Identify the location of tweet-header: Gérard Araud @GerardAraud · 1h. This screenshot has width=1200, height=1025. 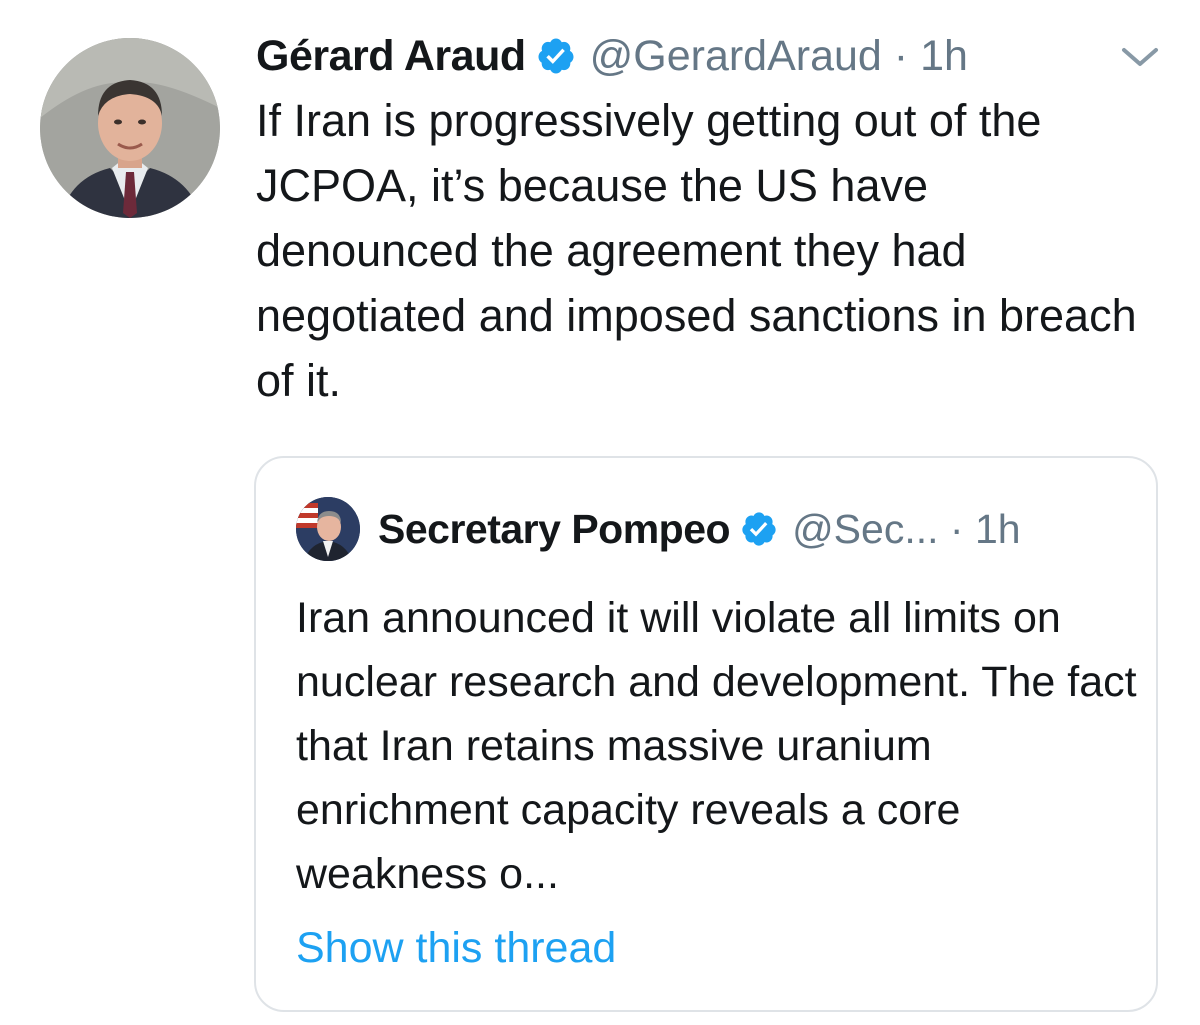
(612, 56).